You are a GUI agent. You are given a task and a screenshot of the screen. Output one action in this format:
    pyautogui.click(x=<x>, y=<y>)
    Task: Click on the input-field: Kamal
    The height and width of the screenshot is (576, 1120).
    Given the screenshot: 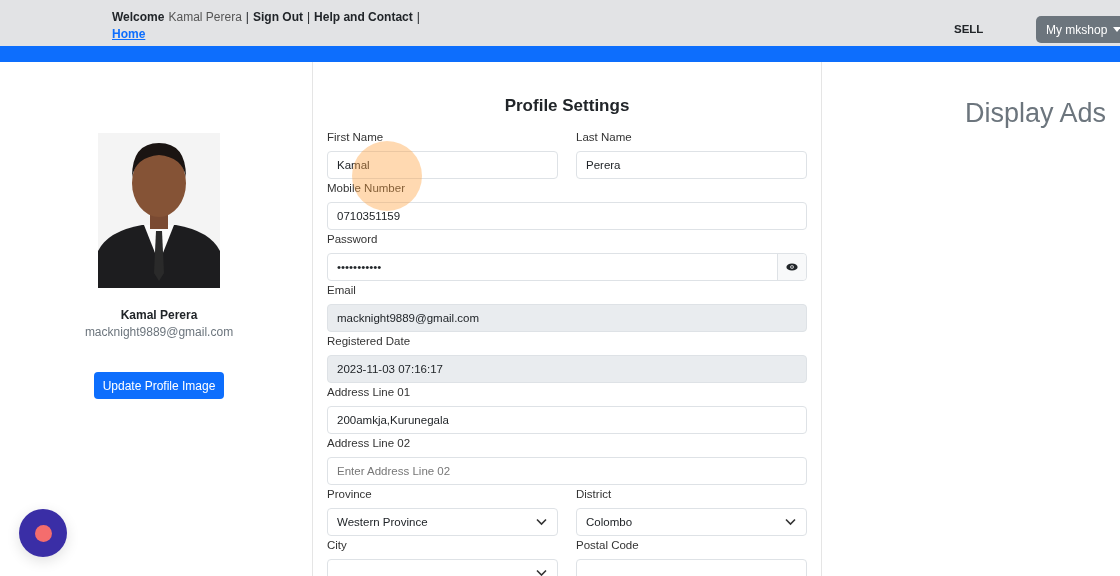 What is the action you would take?
    pyautogui.click(x=442, y=165)
    